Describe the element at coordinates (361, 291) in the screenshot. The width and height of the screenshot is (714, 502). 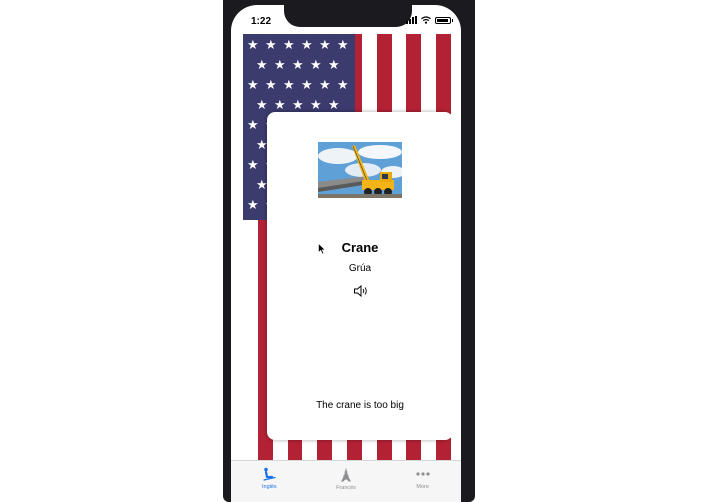
I see `speaker-icon` at that location.